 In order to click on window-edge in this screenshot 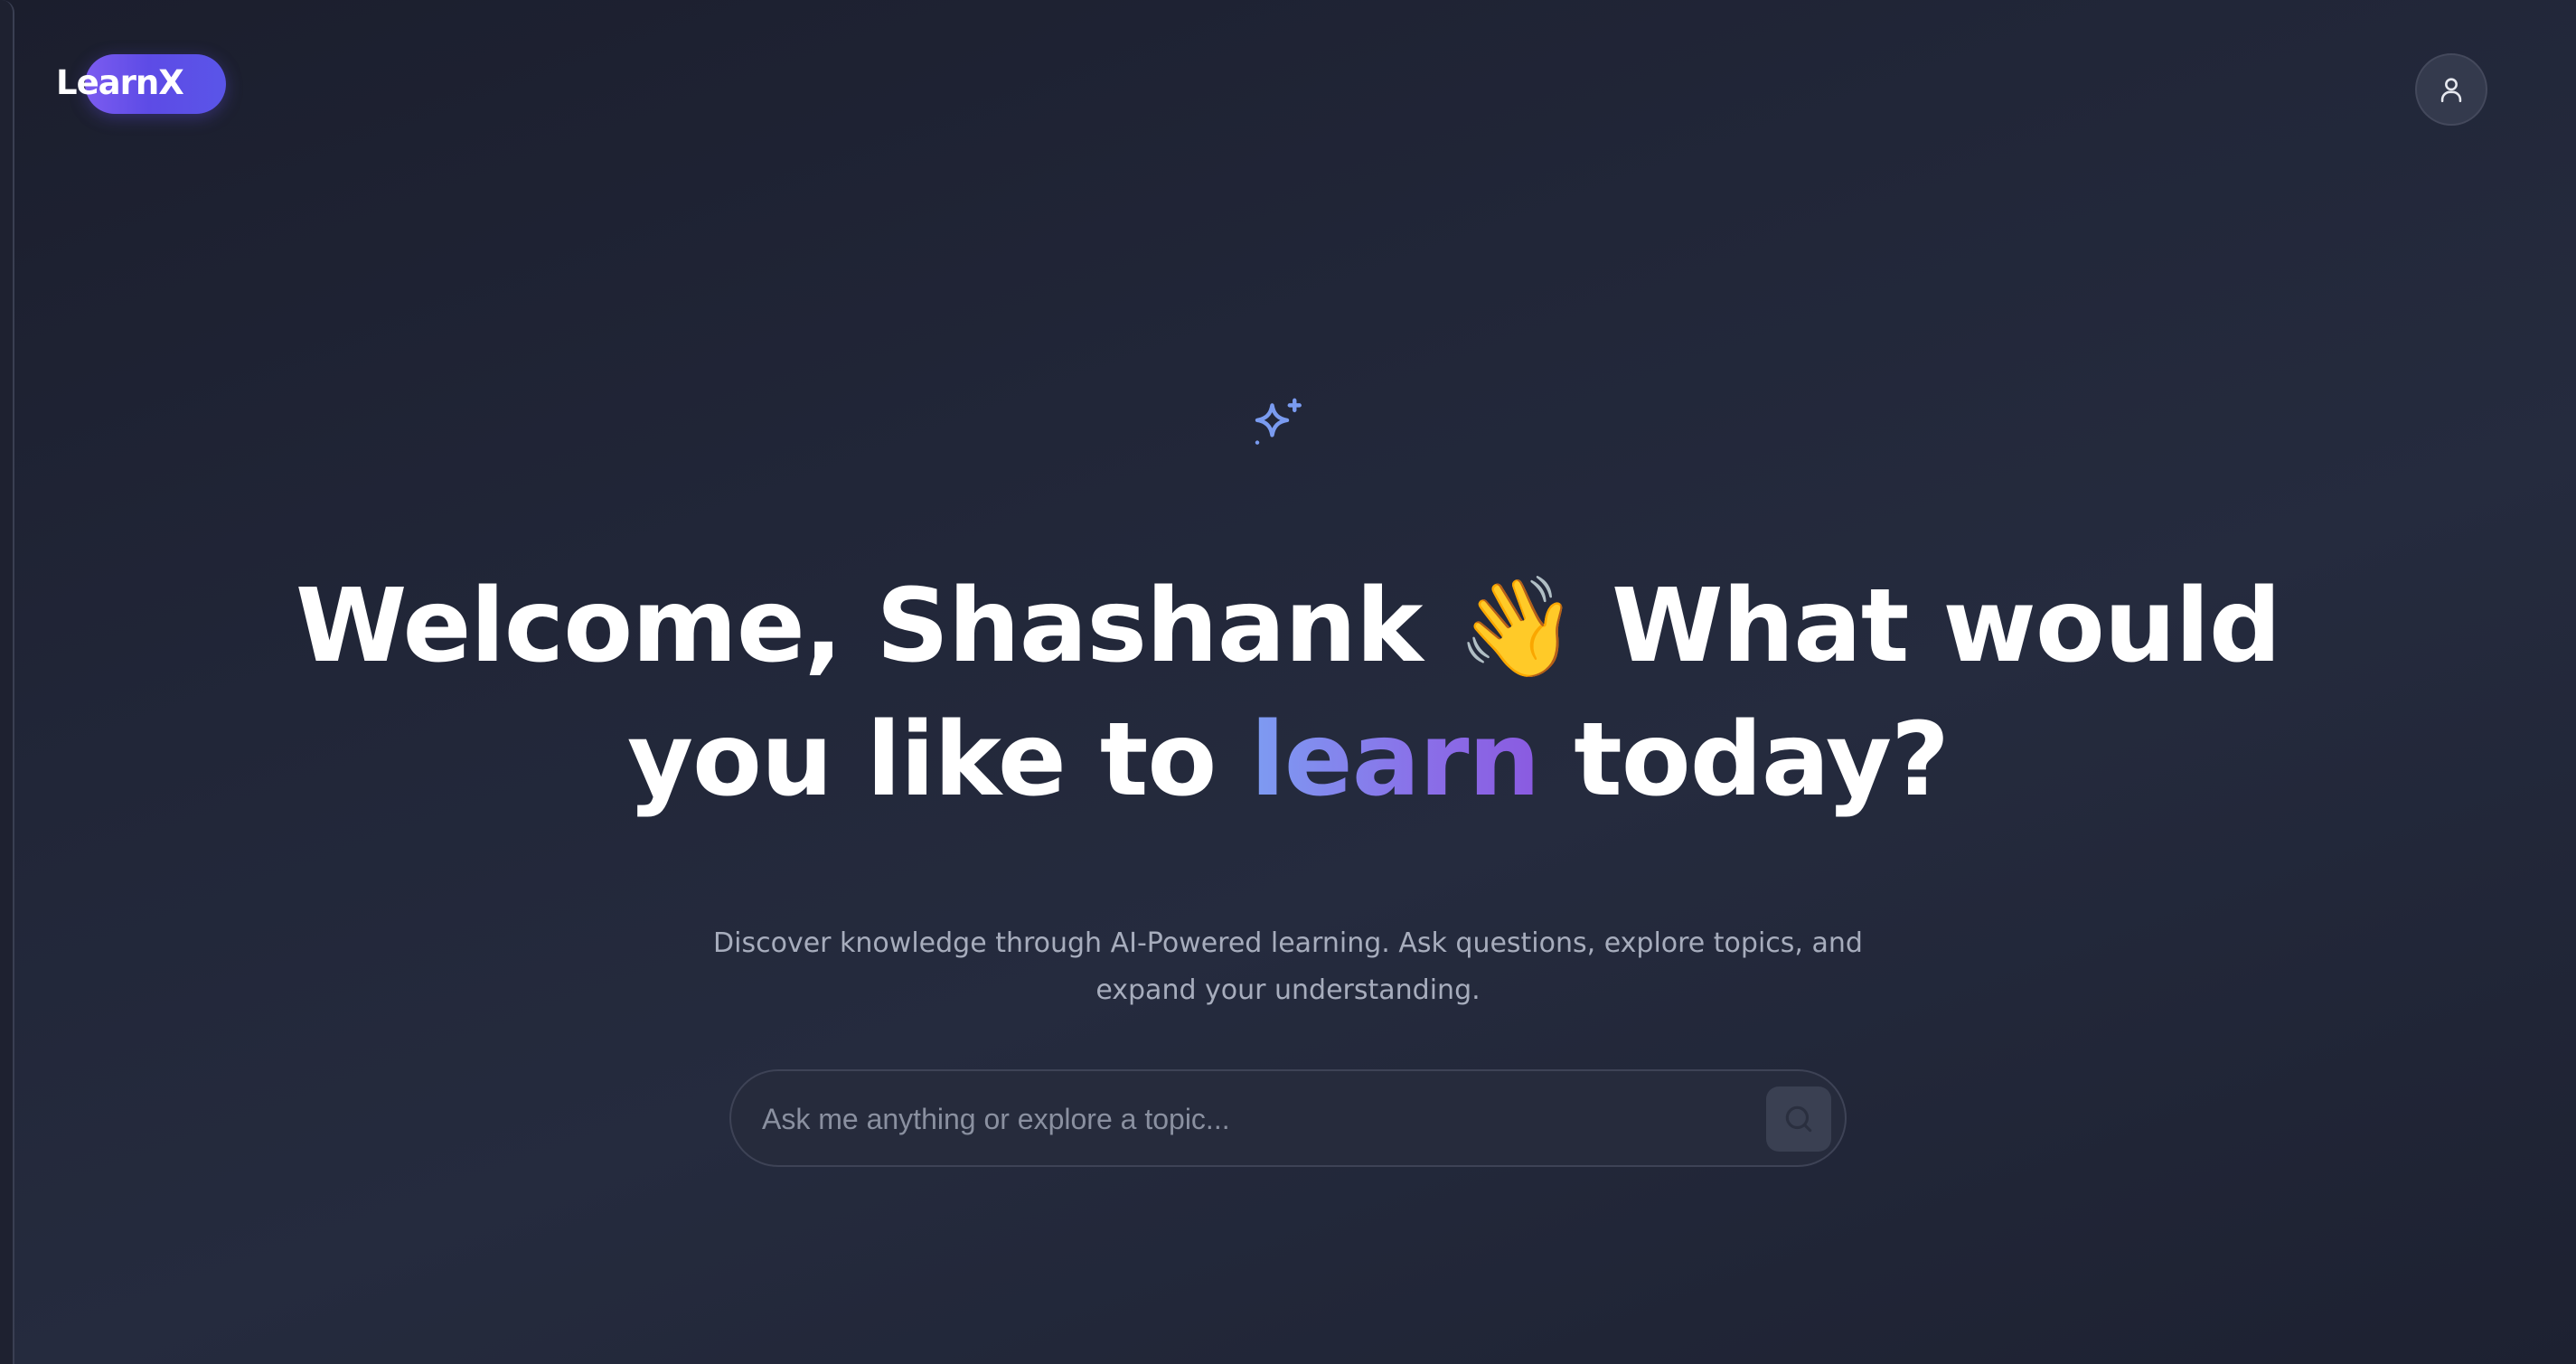, I will do `click(7, 682)`.